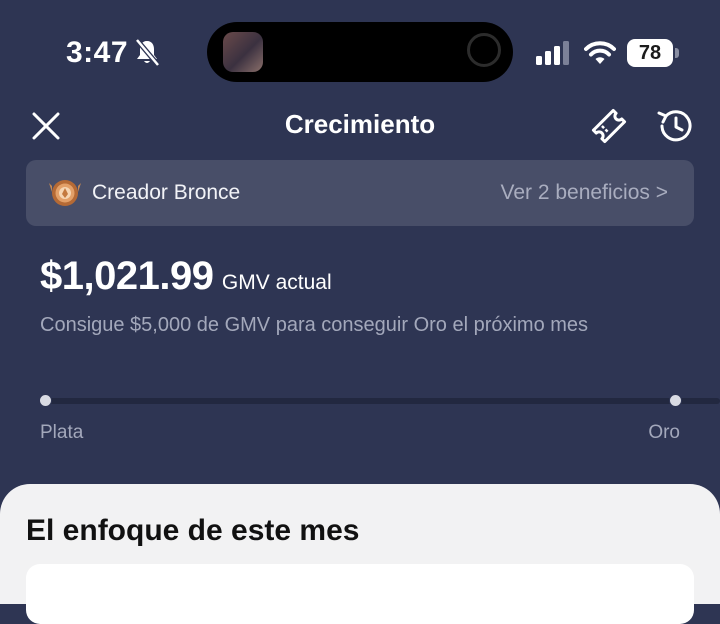  What do you see at coordinates (360, 193) in the screenshot?
I see `tier-card: Creador Bronce Ver 2 beneficios >` at bounding box center [360, 193].